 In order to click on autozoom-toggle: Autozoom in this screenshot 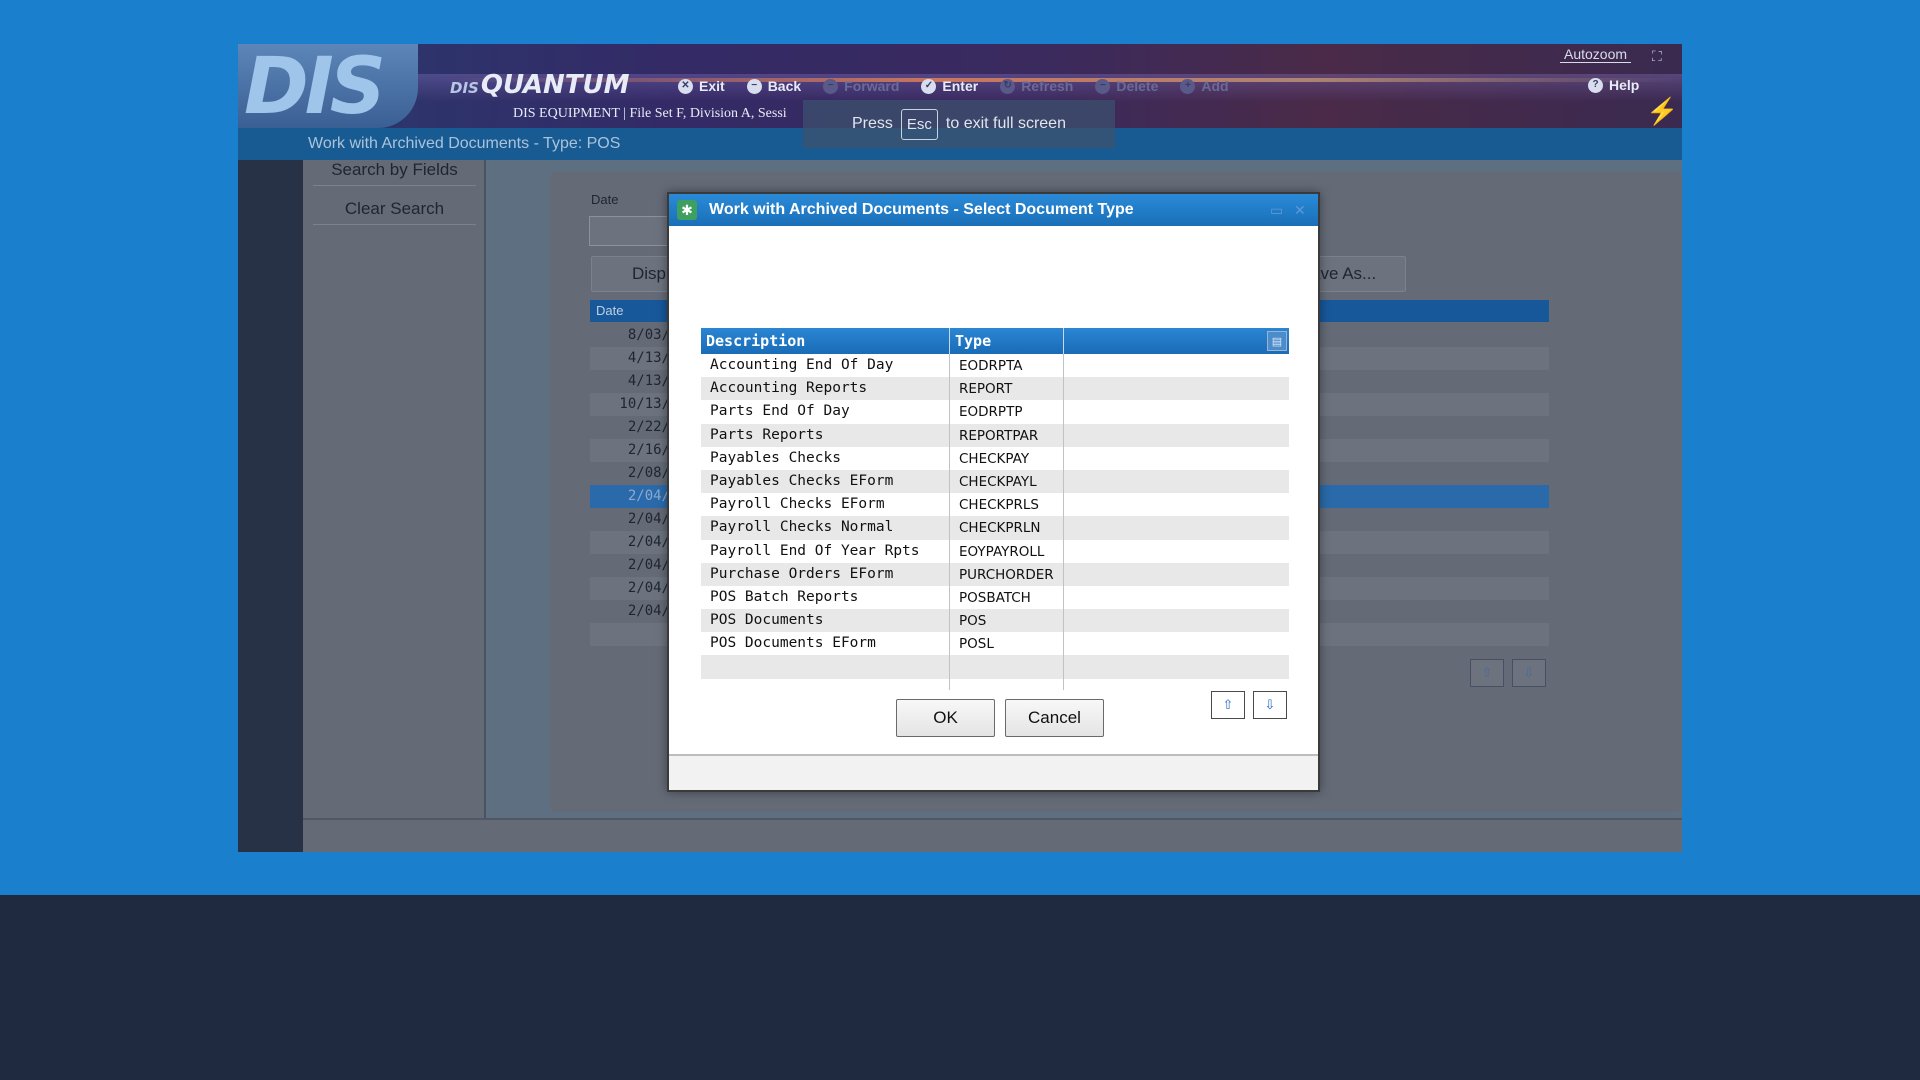, I will do `click(1596, 54)`.